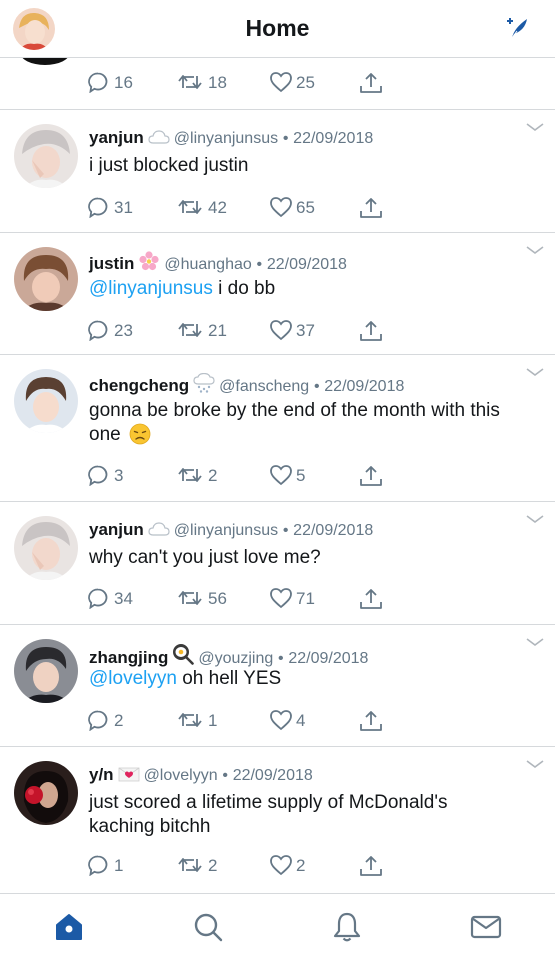 This screenshot has width=555, height=960. Describe the element at coordinates (183, 654) in the screenshot. I see `frying-pan-icon` at that location.